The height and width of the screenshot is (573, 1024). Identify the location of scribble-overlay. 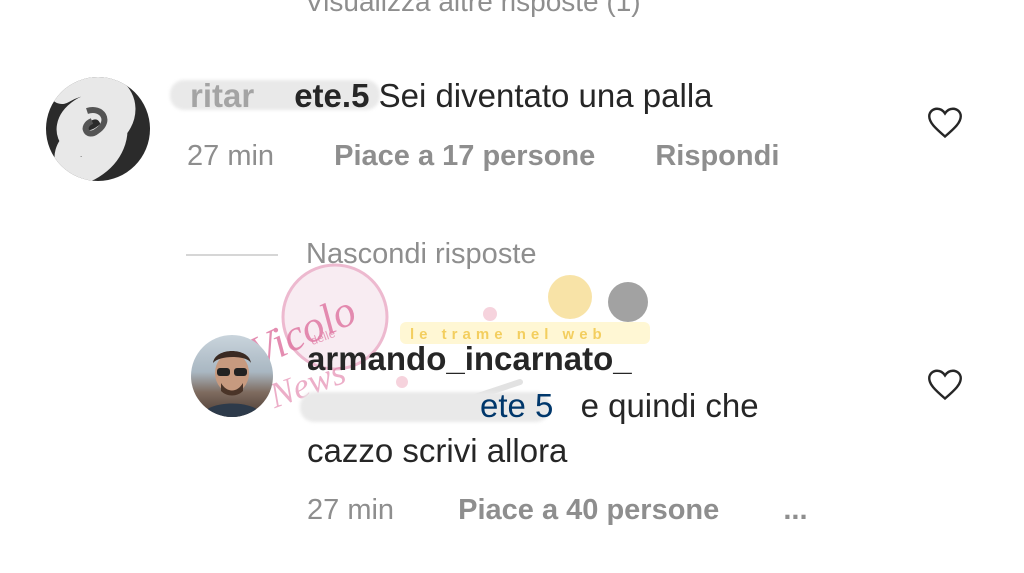
(92, 129).